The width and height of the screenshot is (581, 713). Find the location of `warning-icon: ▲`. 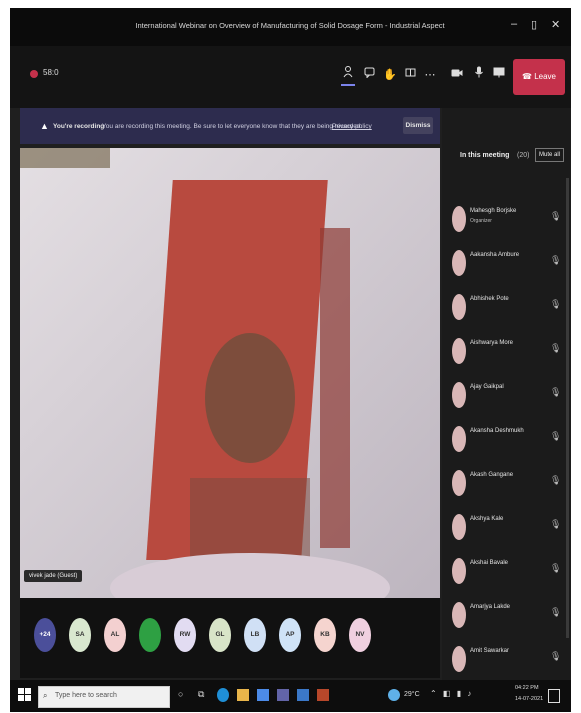

warning-icon: ▲ is located at coordinates (44, 126).